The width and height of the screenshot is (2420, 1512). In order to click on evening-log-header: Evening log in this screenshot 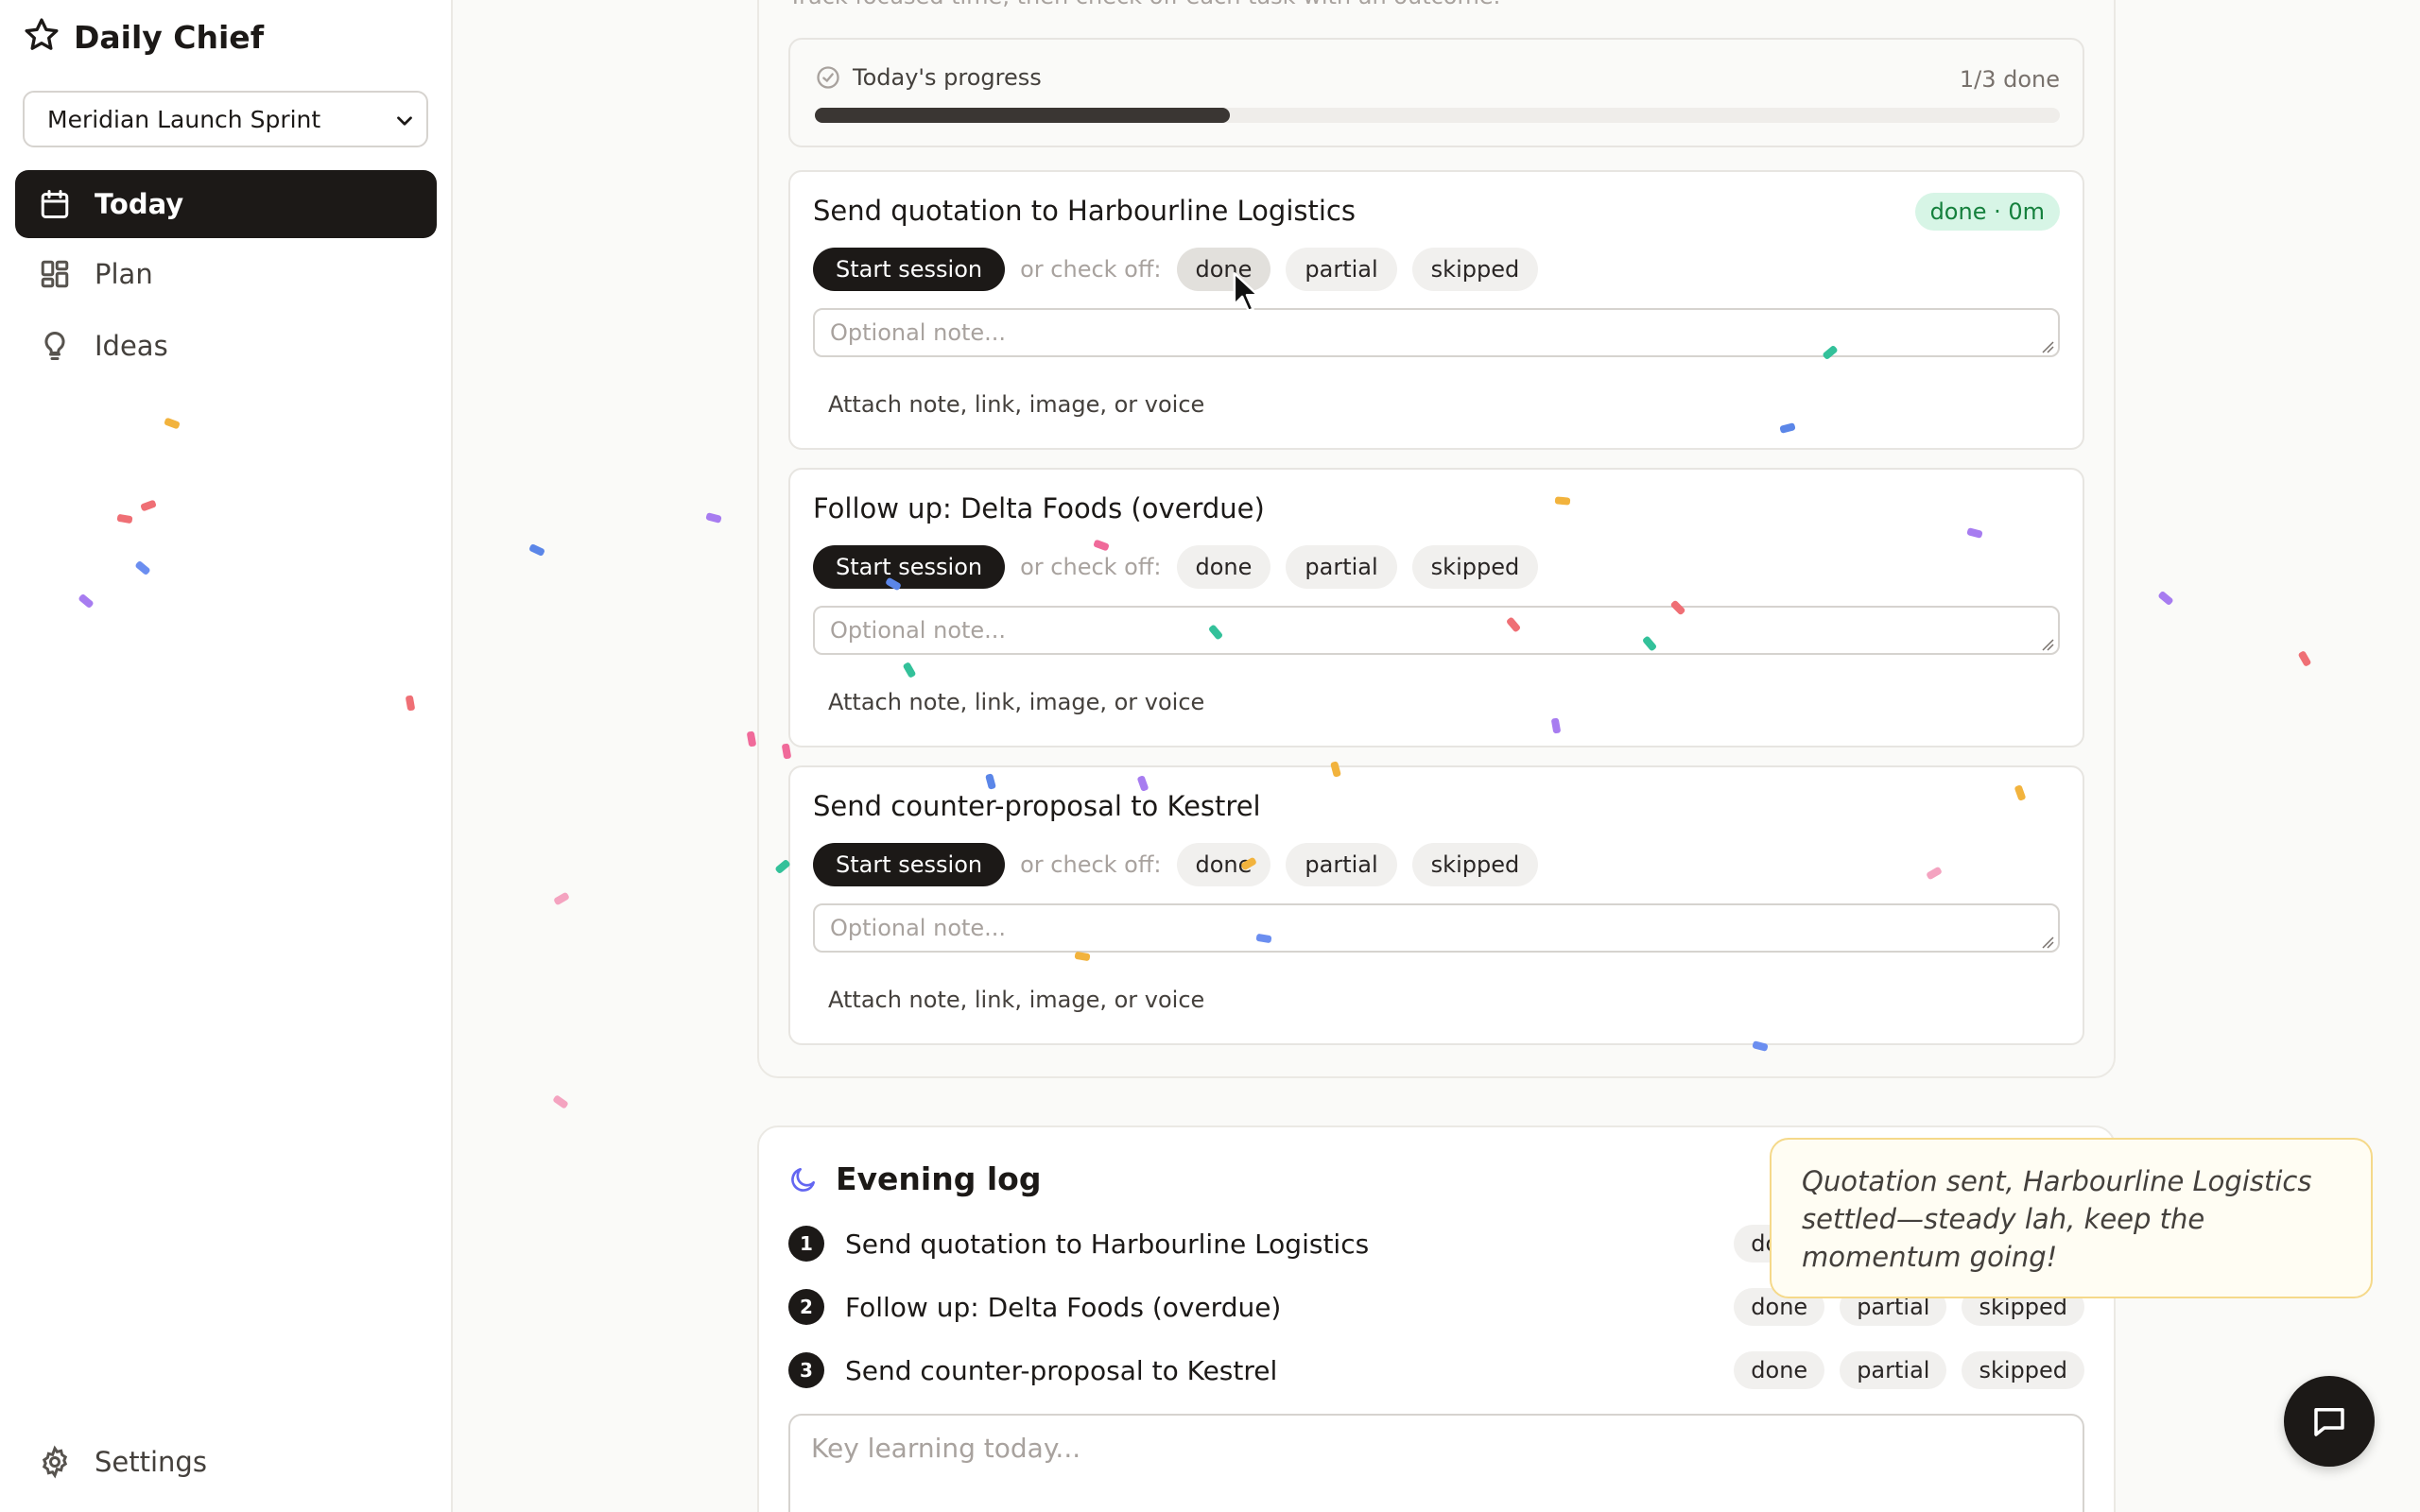, I will do `click(914, 1178)`.